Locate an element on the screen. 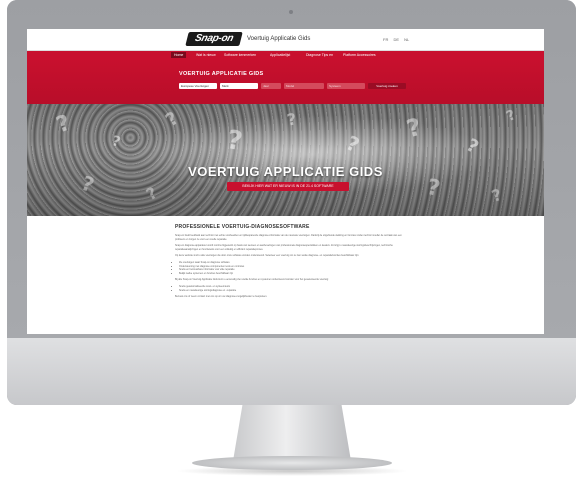 The image size is (583, 488). snapon-logo: Snap-on is located at coordinates (214, 39).